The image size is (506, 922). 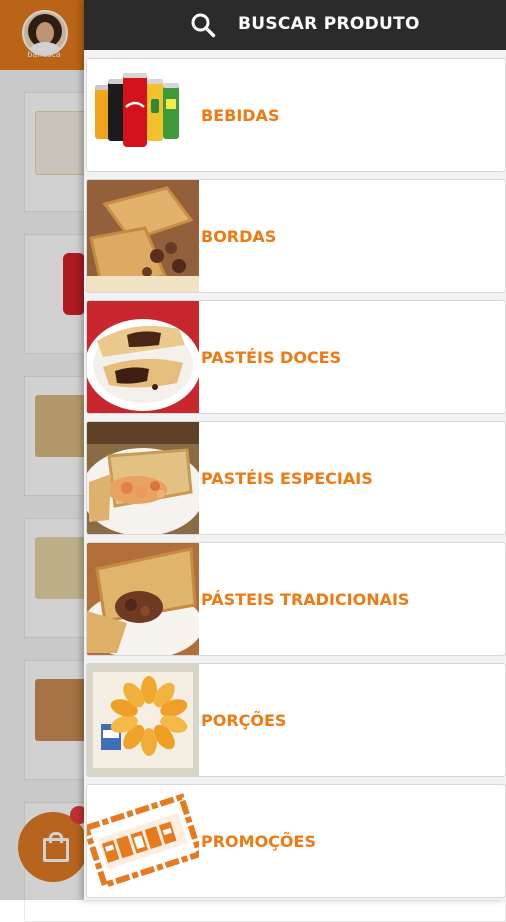 What do you see at coordinates (296, 720) in the screenshot?
I see `category-item-porcoes: PORÇÕES` at bounding box center [296, 720].